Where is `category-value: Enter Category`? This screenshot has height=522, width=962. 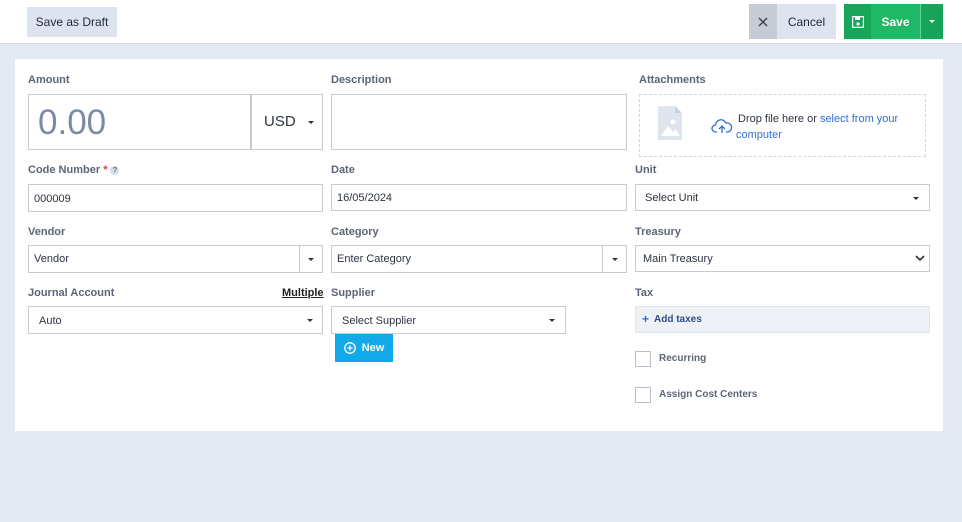
category-value: Enter Category is located at coordinates (374, 259).